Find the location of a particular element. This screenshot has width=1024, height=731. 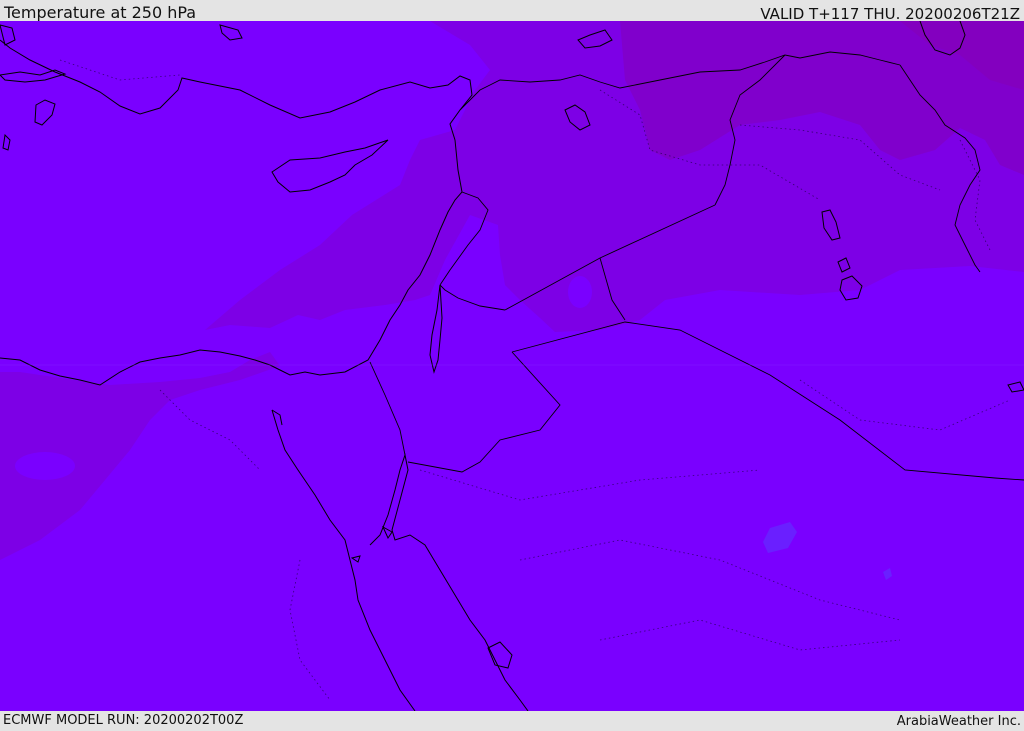

cool-patch-west is located at coordinates (45, 466).